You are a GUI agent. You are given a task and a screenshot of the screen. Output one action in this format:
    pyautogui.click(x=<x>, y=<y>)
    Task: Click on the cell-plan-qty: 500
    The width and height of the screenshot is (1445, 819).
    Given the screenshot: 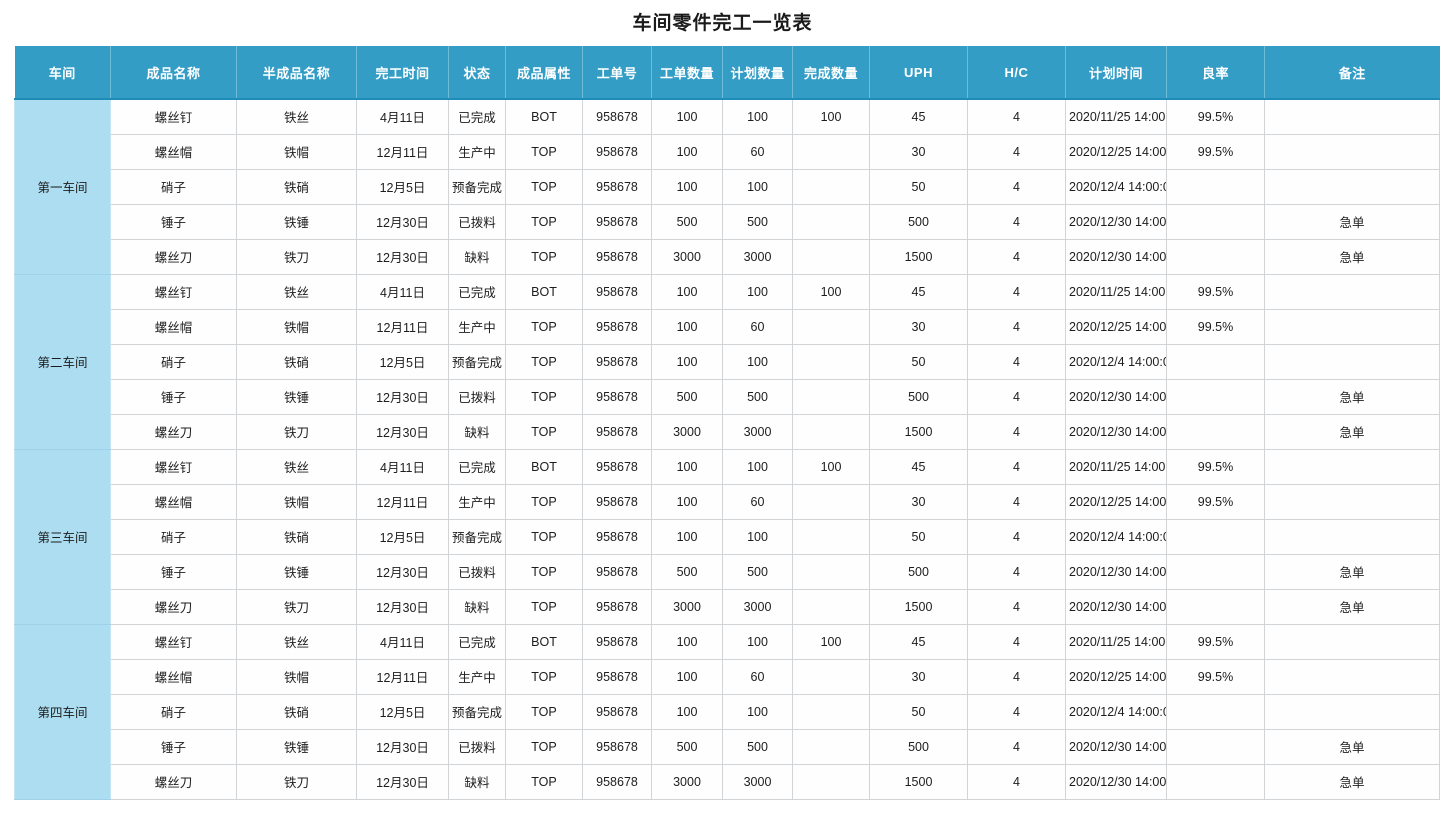 What is the action you would take?
    pyautogui.click(x=757, y=396)
    